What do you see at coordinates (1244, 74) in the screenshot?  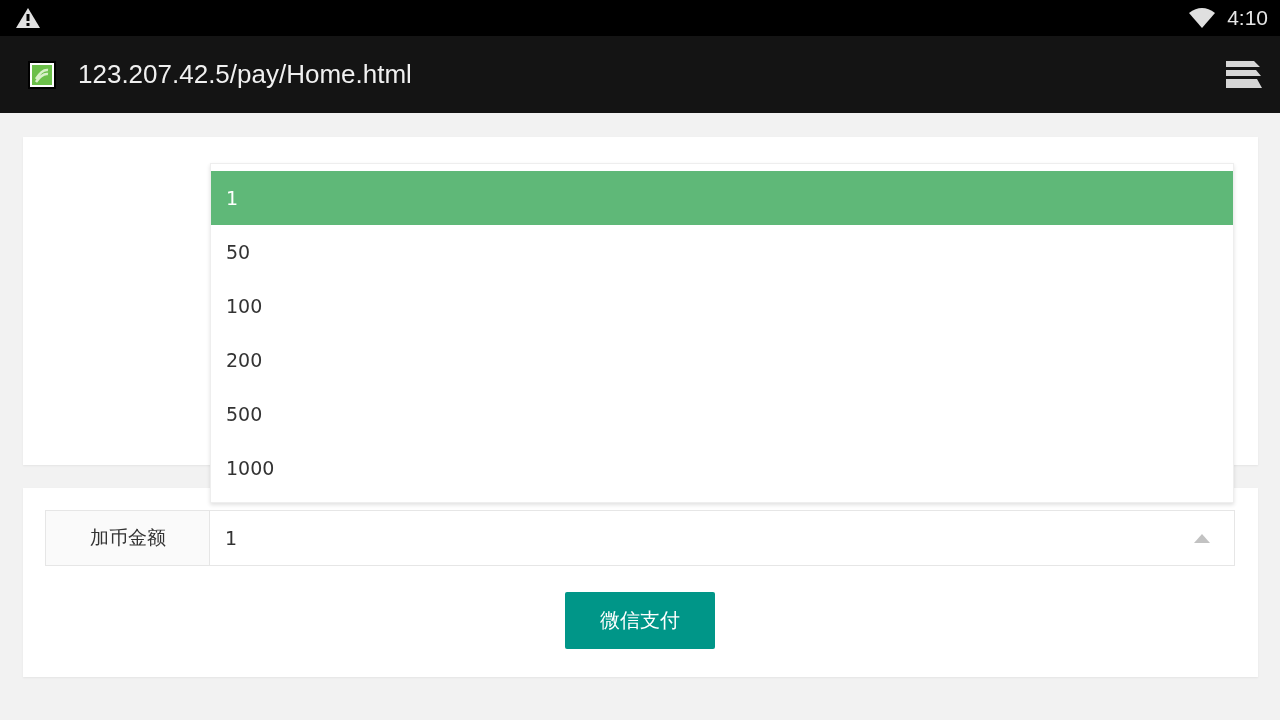 I see `tabs-icon` at bounding box center [1244, 74].